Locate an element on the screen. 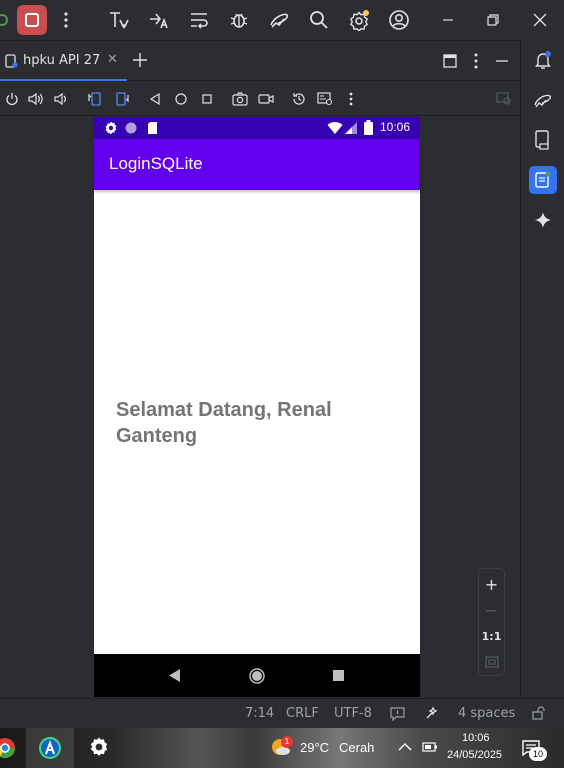 The image size is (564, 768). home-icon is located at coordinates (181, 99).